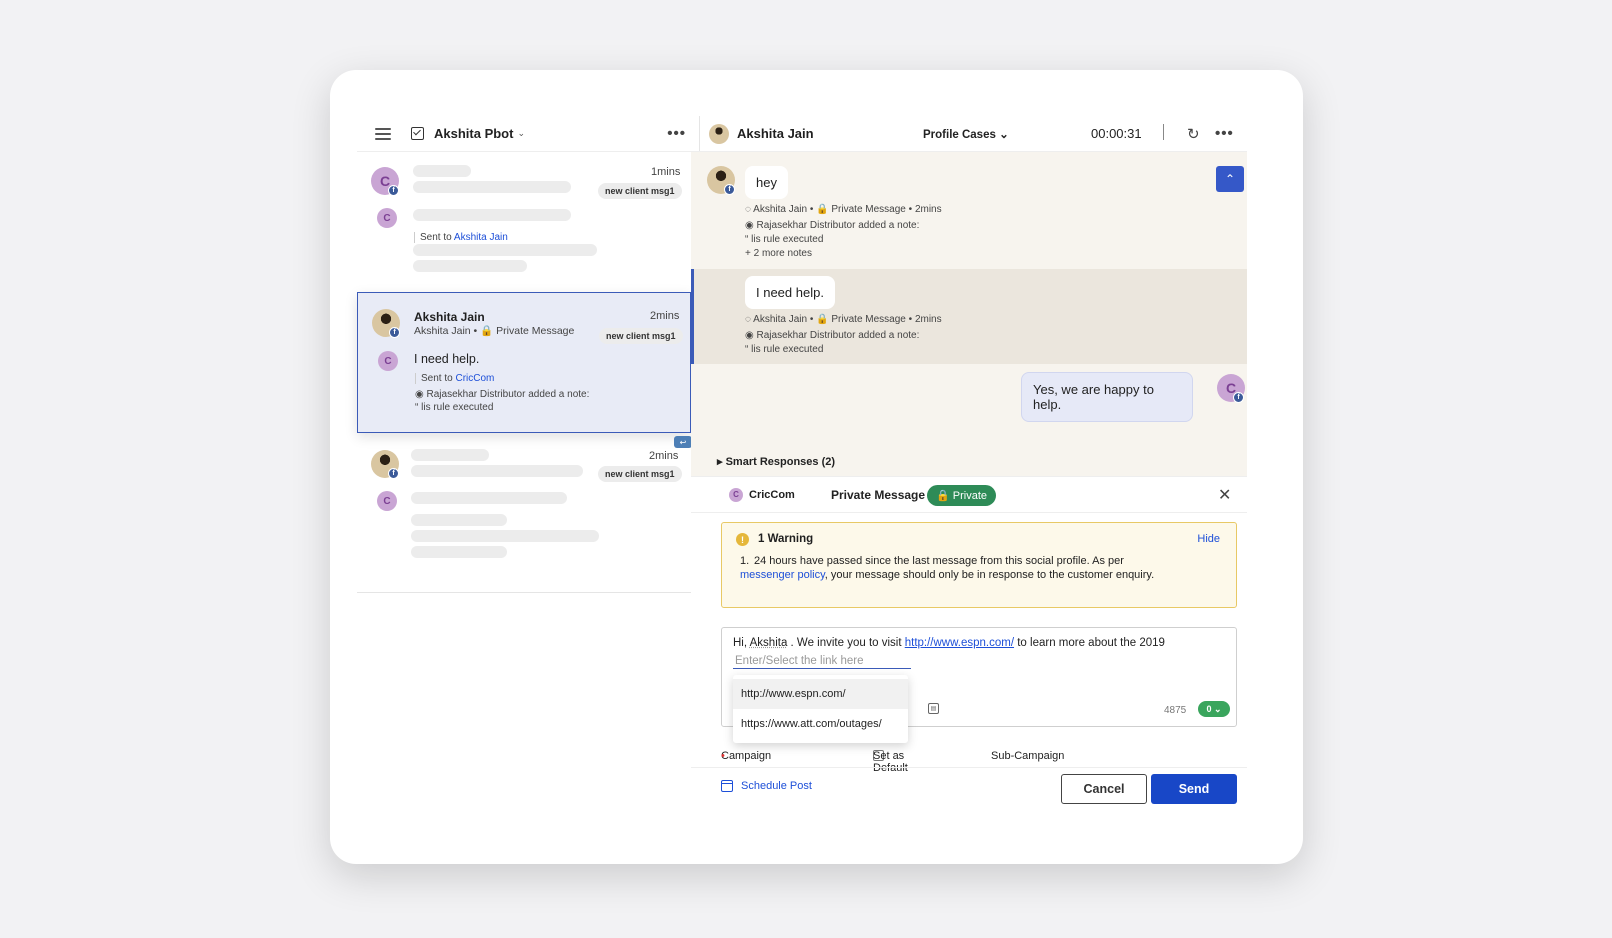  Describe the element at coordinates (959, 134) in the screenshot. I see `profile-cases-label: Profile Cases` at that location.